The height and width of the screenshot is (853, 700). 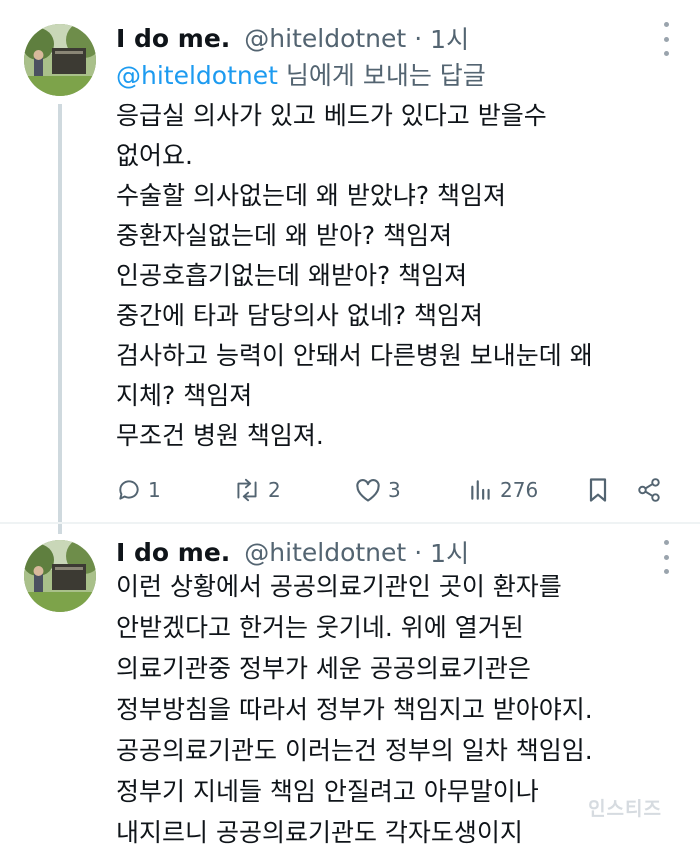 What do you see at coordinates (368, 490) in the screenshot?
I see `heart-icon` at bounding box center [368, 490].